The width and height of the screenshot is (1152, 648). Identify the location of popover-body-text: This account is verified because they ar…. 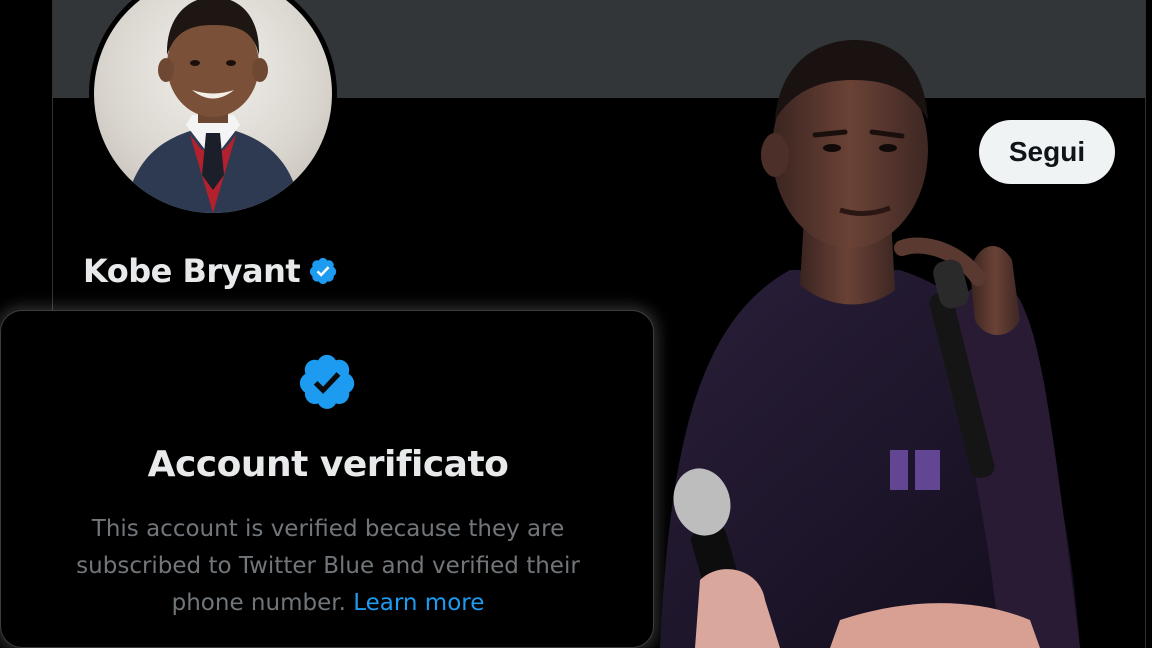
(328, 566).